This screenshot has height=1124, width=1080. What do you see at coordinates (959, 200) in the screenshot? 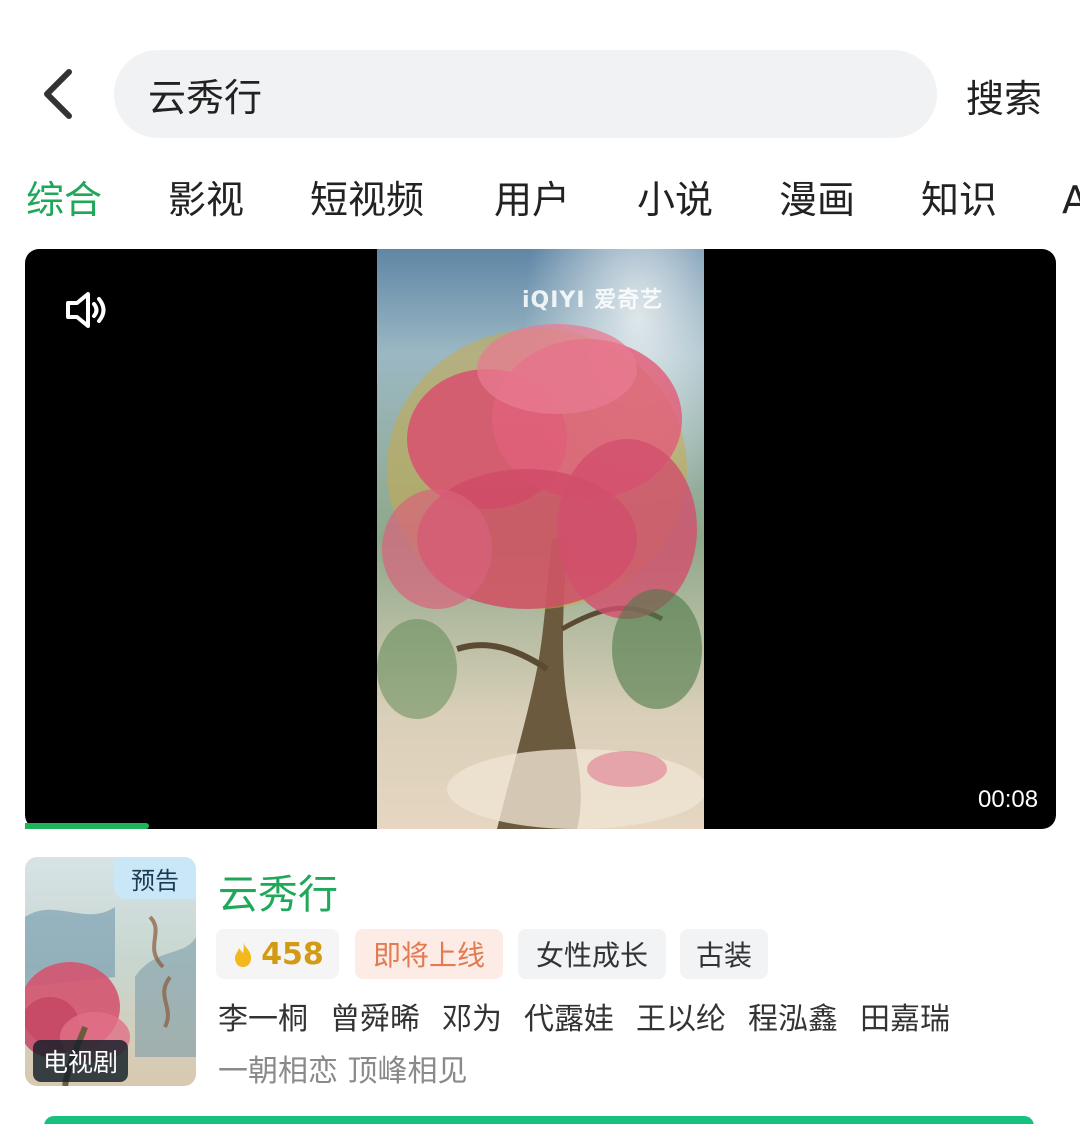
I see `tab-knowledge: 知识` at bounding box center [959, 200].